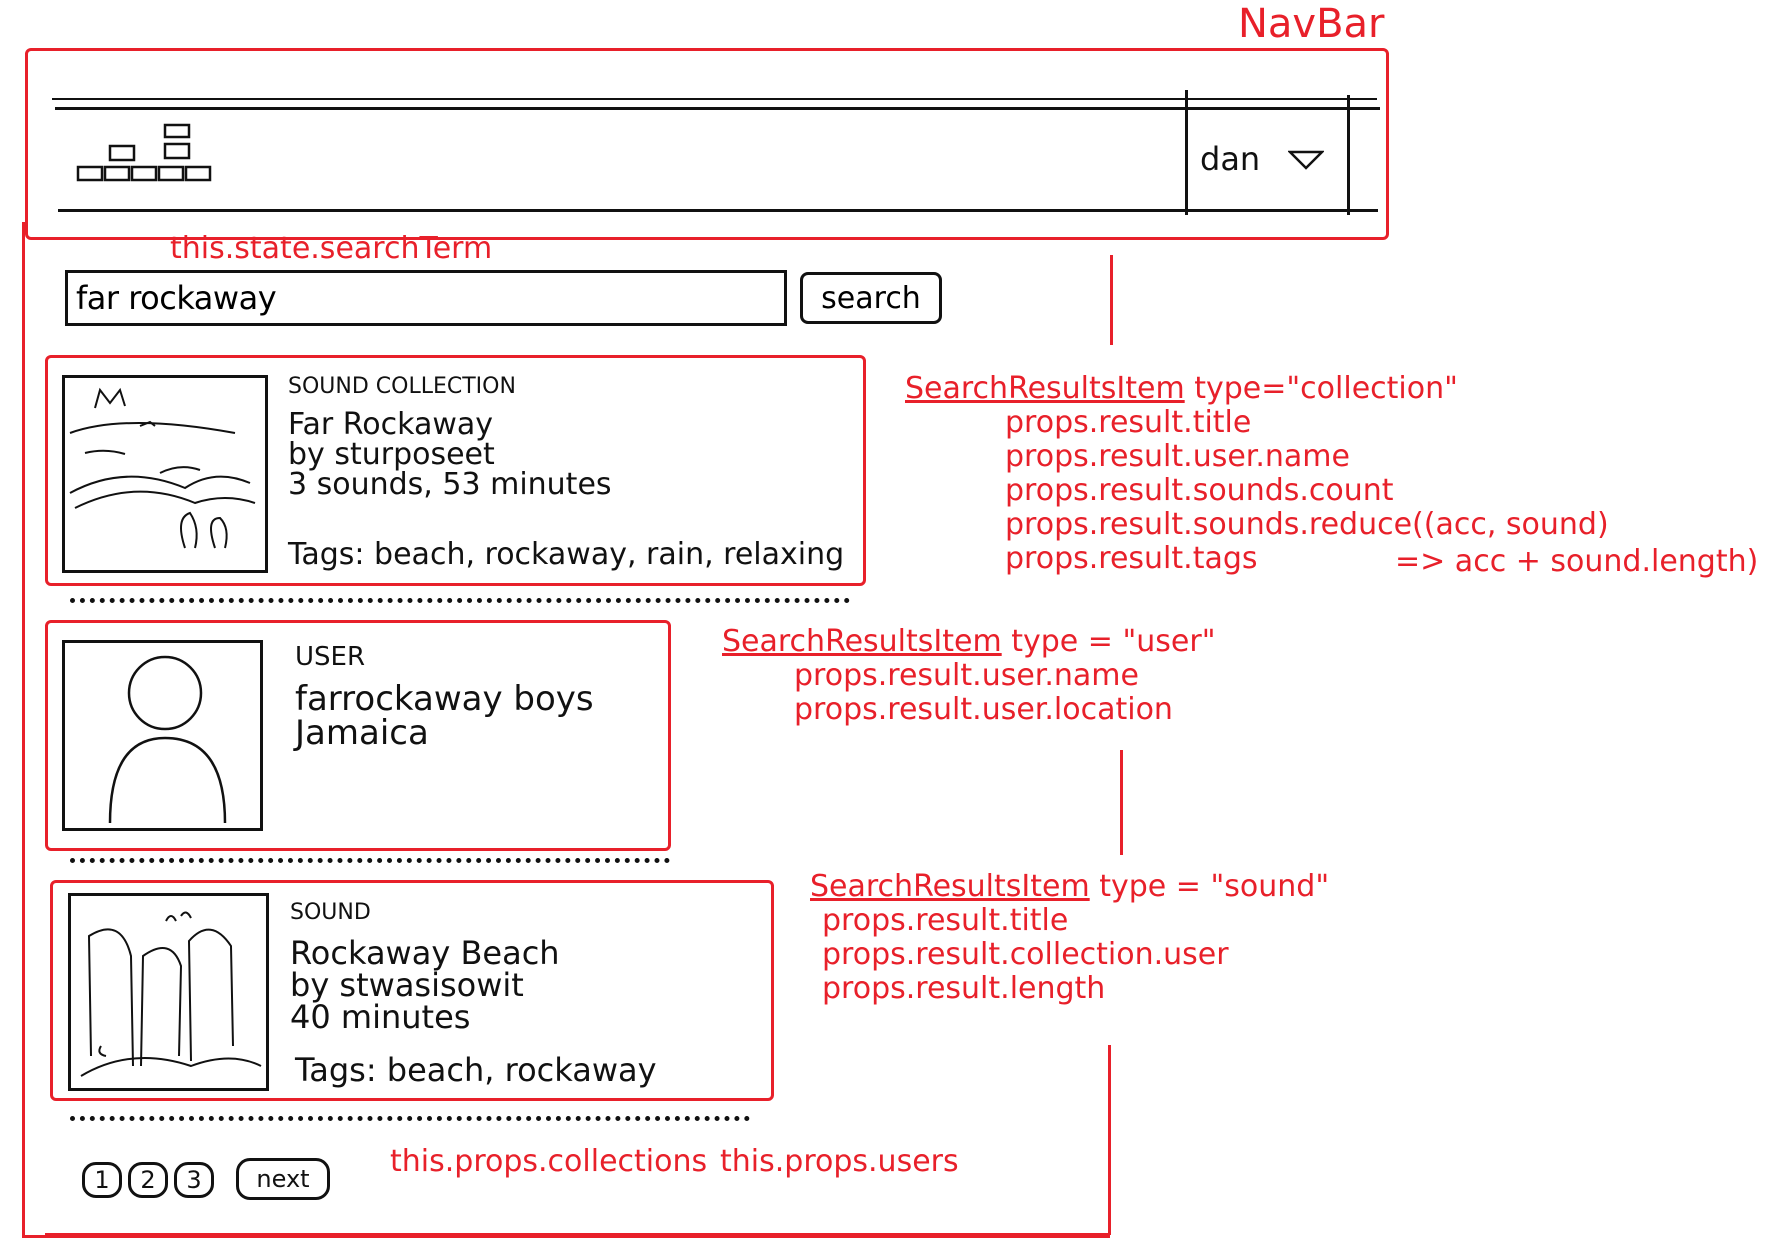 Image resolution: width=1770 pixels, height=1255 pixels. What do you see at coordinates (162, 468) in the screenshot?
I see `landscape-sketch-icon` at bounding box center [162, 468].